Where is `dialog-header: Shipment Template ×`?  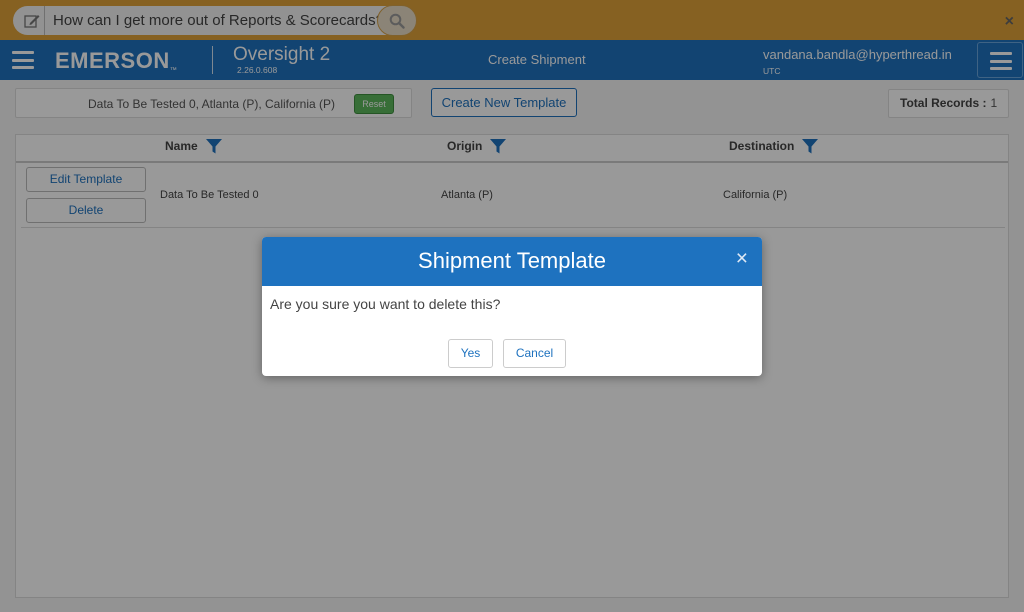 dialog-header: Shipment Template × is located at coordinates (512, 261).